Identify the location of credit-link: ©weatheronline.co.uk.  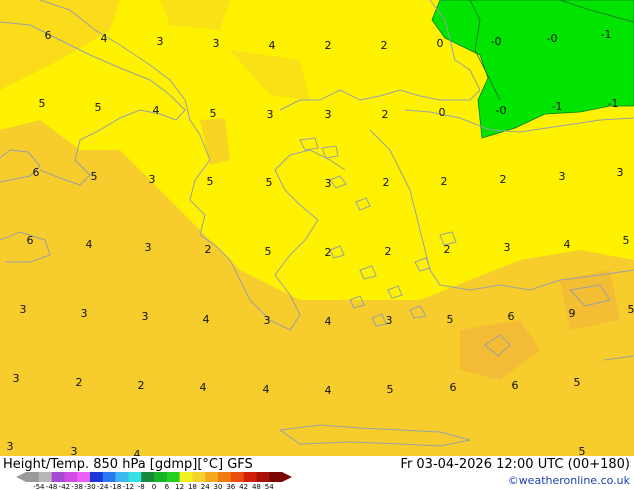
(569, 480).